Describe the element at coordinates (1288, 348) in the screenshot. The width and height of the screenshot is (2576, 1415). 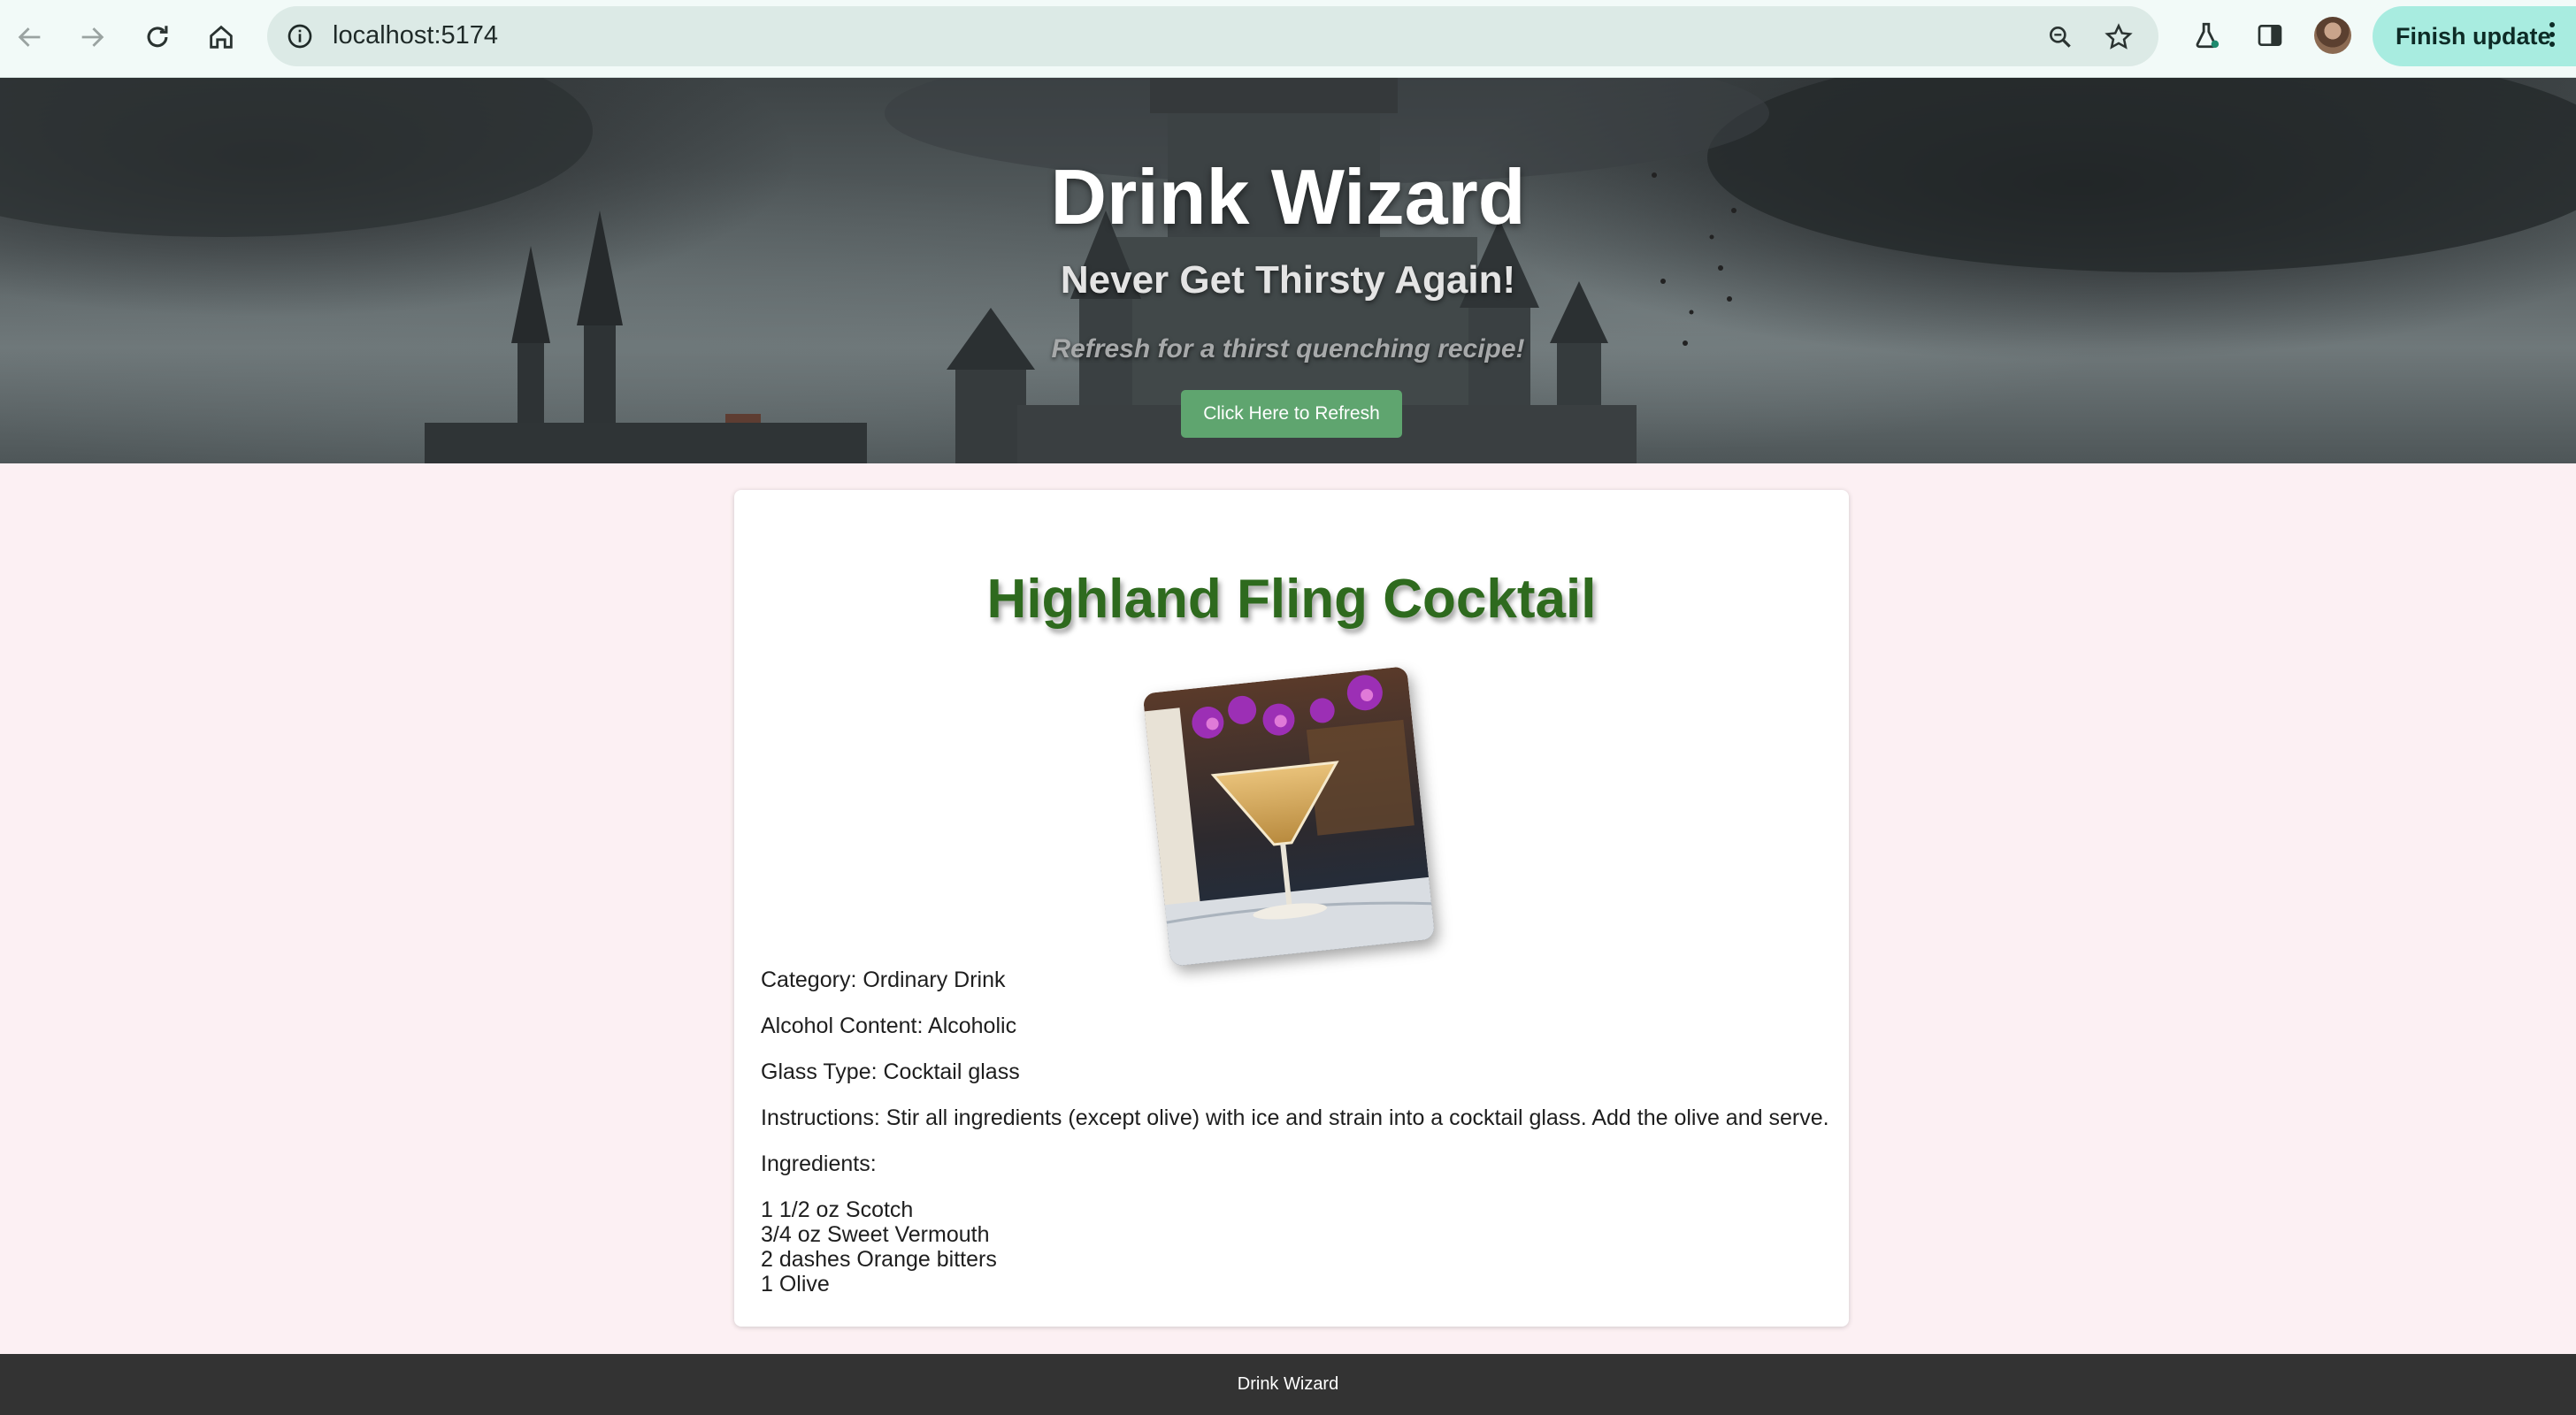
I see `site-tagline: Refresh for a thirst quenching recipe!` at that location.